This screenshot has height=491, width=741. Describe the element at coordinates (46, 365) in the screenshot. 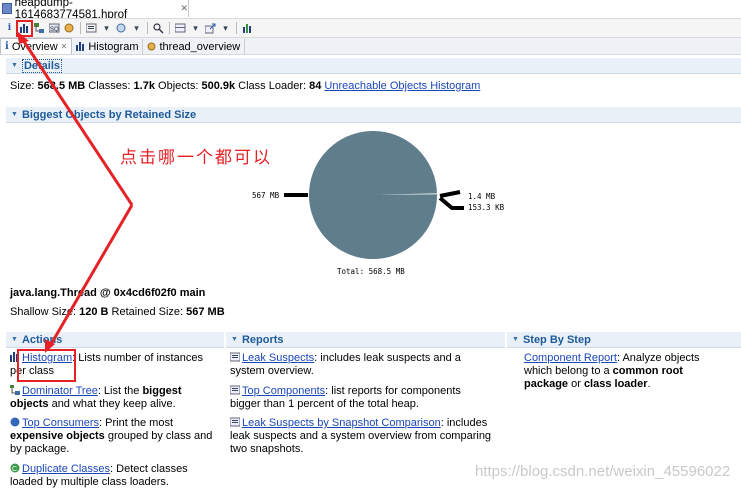

I see `annotation-box-histogram` at that location.